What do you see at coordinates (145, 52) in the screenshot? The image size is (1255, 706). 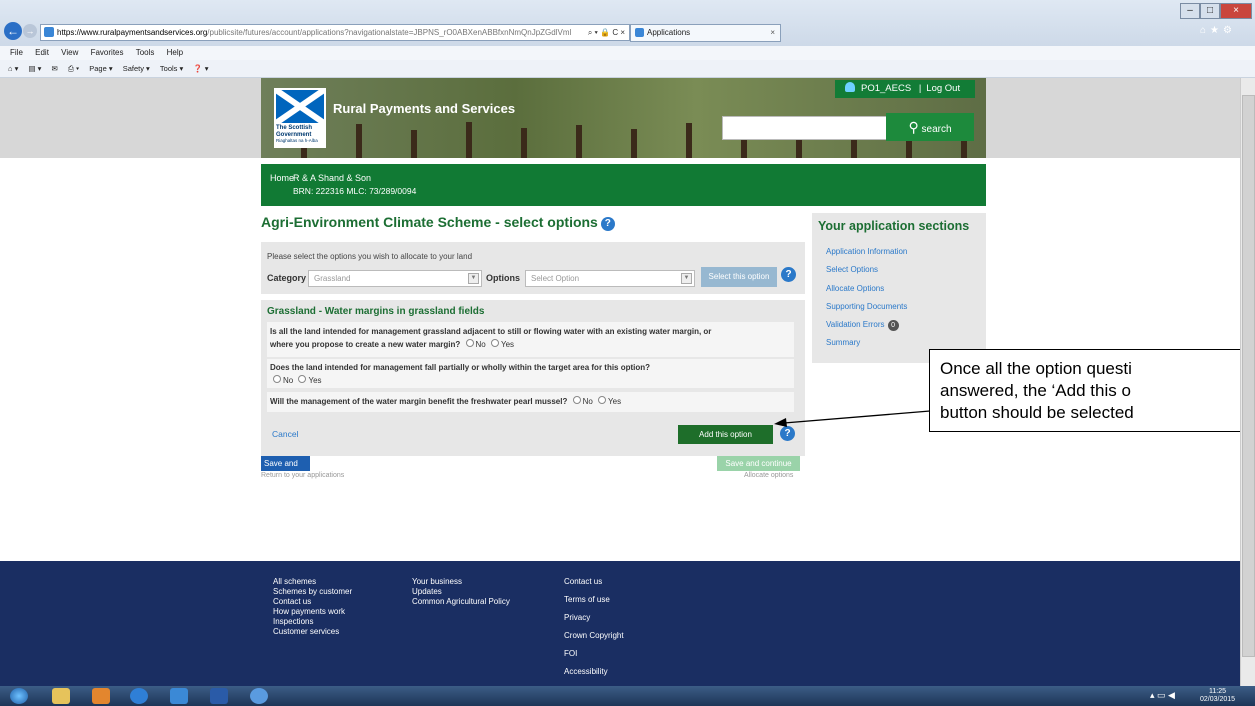 I see `menu-tools: Tools` at bounding box center [145, 52].